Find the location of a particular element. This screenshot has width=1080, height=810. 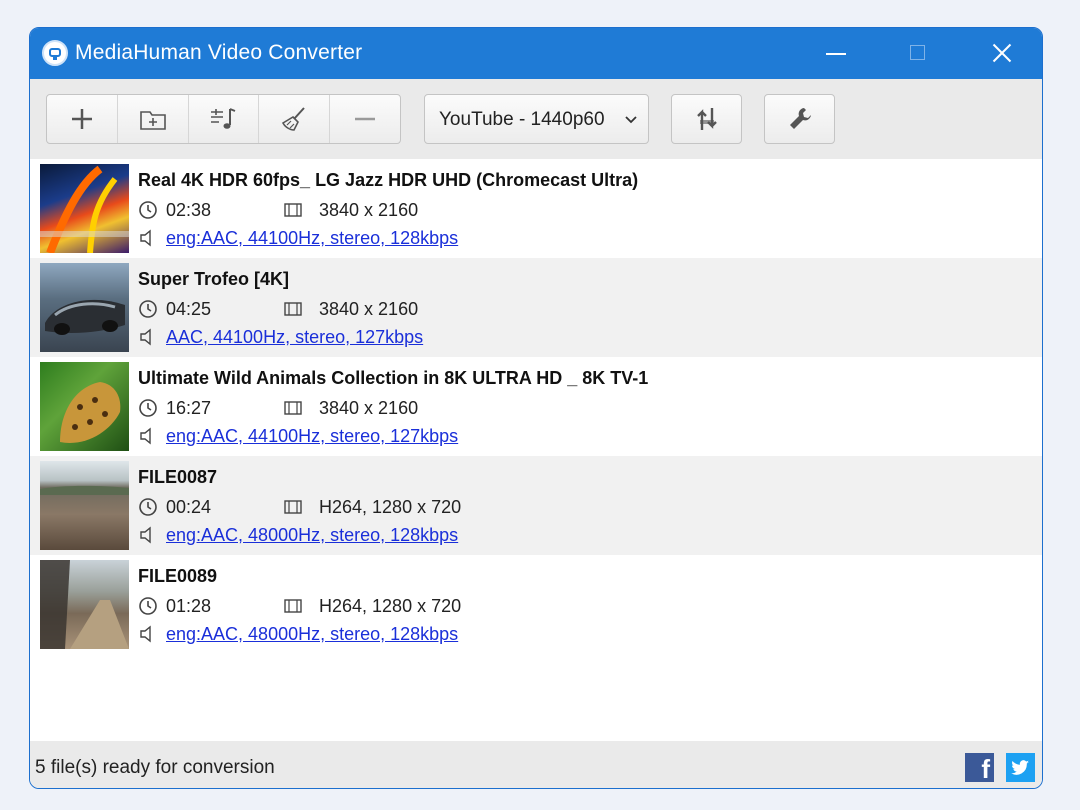

broom-icon is located at coordinates (294, 119).